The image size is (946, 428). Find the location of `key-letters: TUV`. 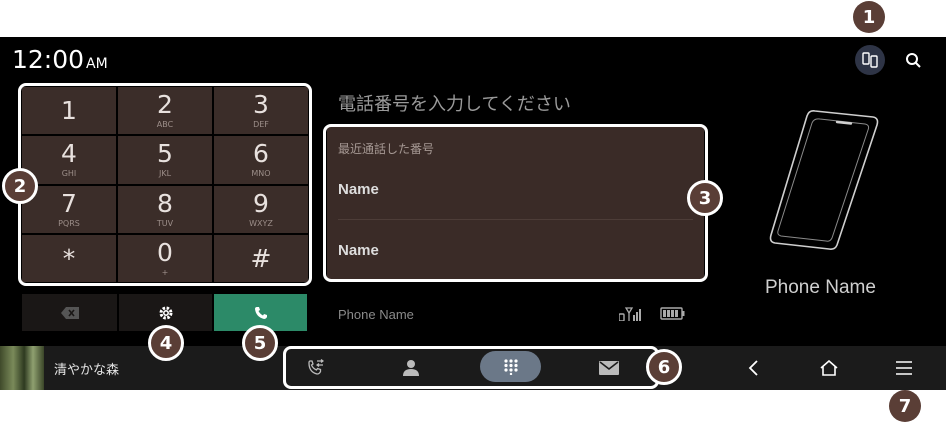

key-letters: TUV is located at coordinates (165, 223).